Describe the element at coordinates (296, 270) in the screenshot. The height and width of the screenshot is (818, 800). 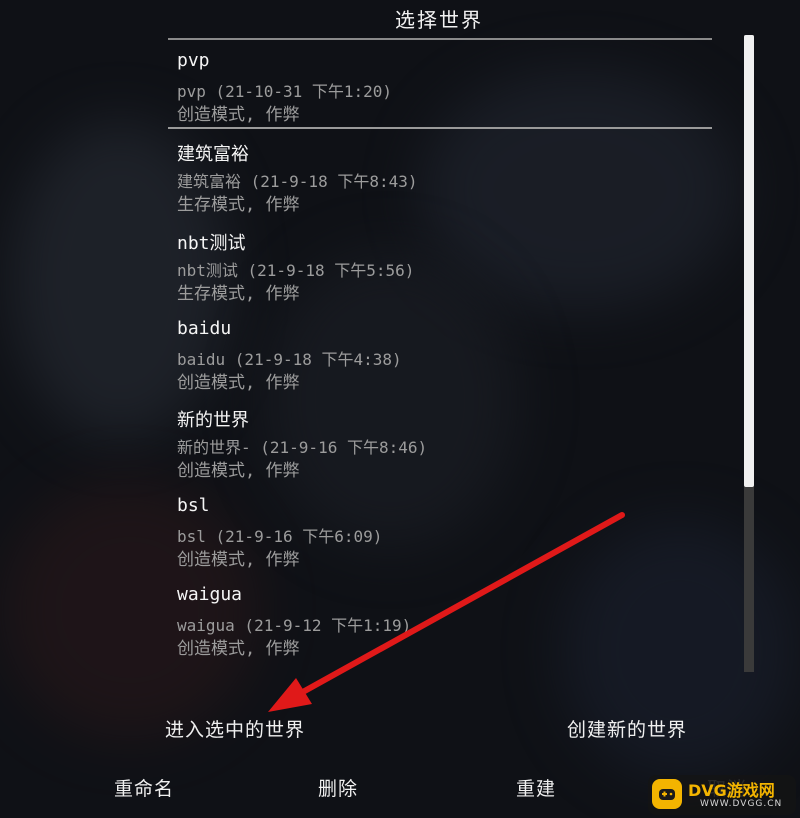
I see `world-meta: nbt测试 (21-9-18 下午5:56)` at that location.